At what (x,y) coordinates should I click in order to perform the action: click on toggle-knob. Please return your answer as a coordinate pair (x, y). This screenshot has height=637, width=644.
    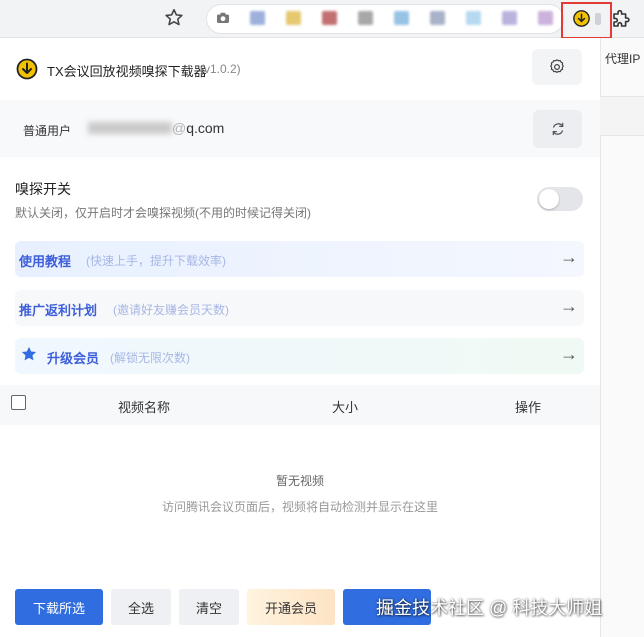
    Looking at the image, I should click on (549, 199).